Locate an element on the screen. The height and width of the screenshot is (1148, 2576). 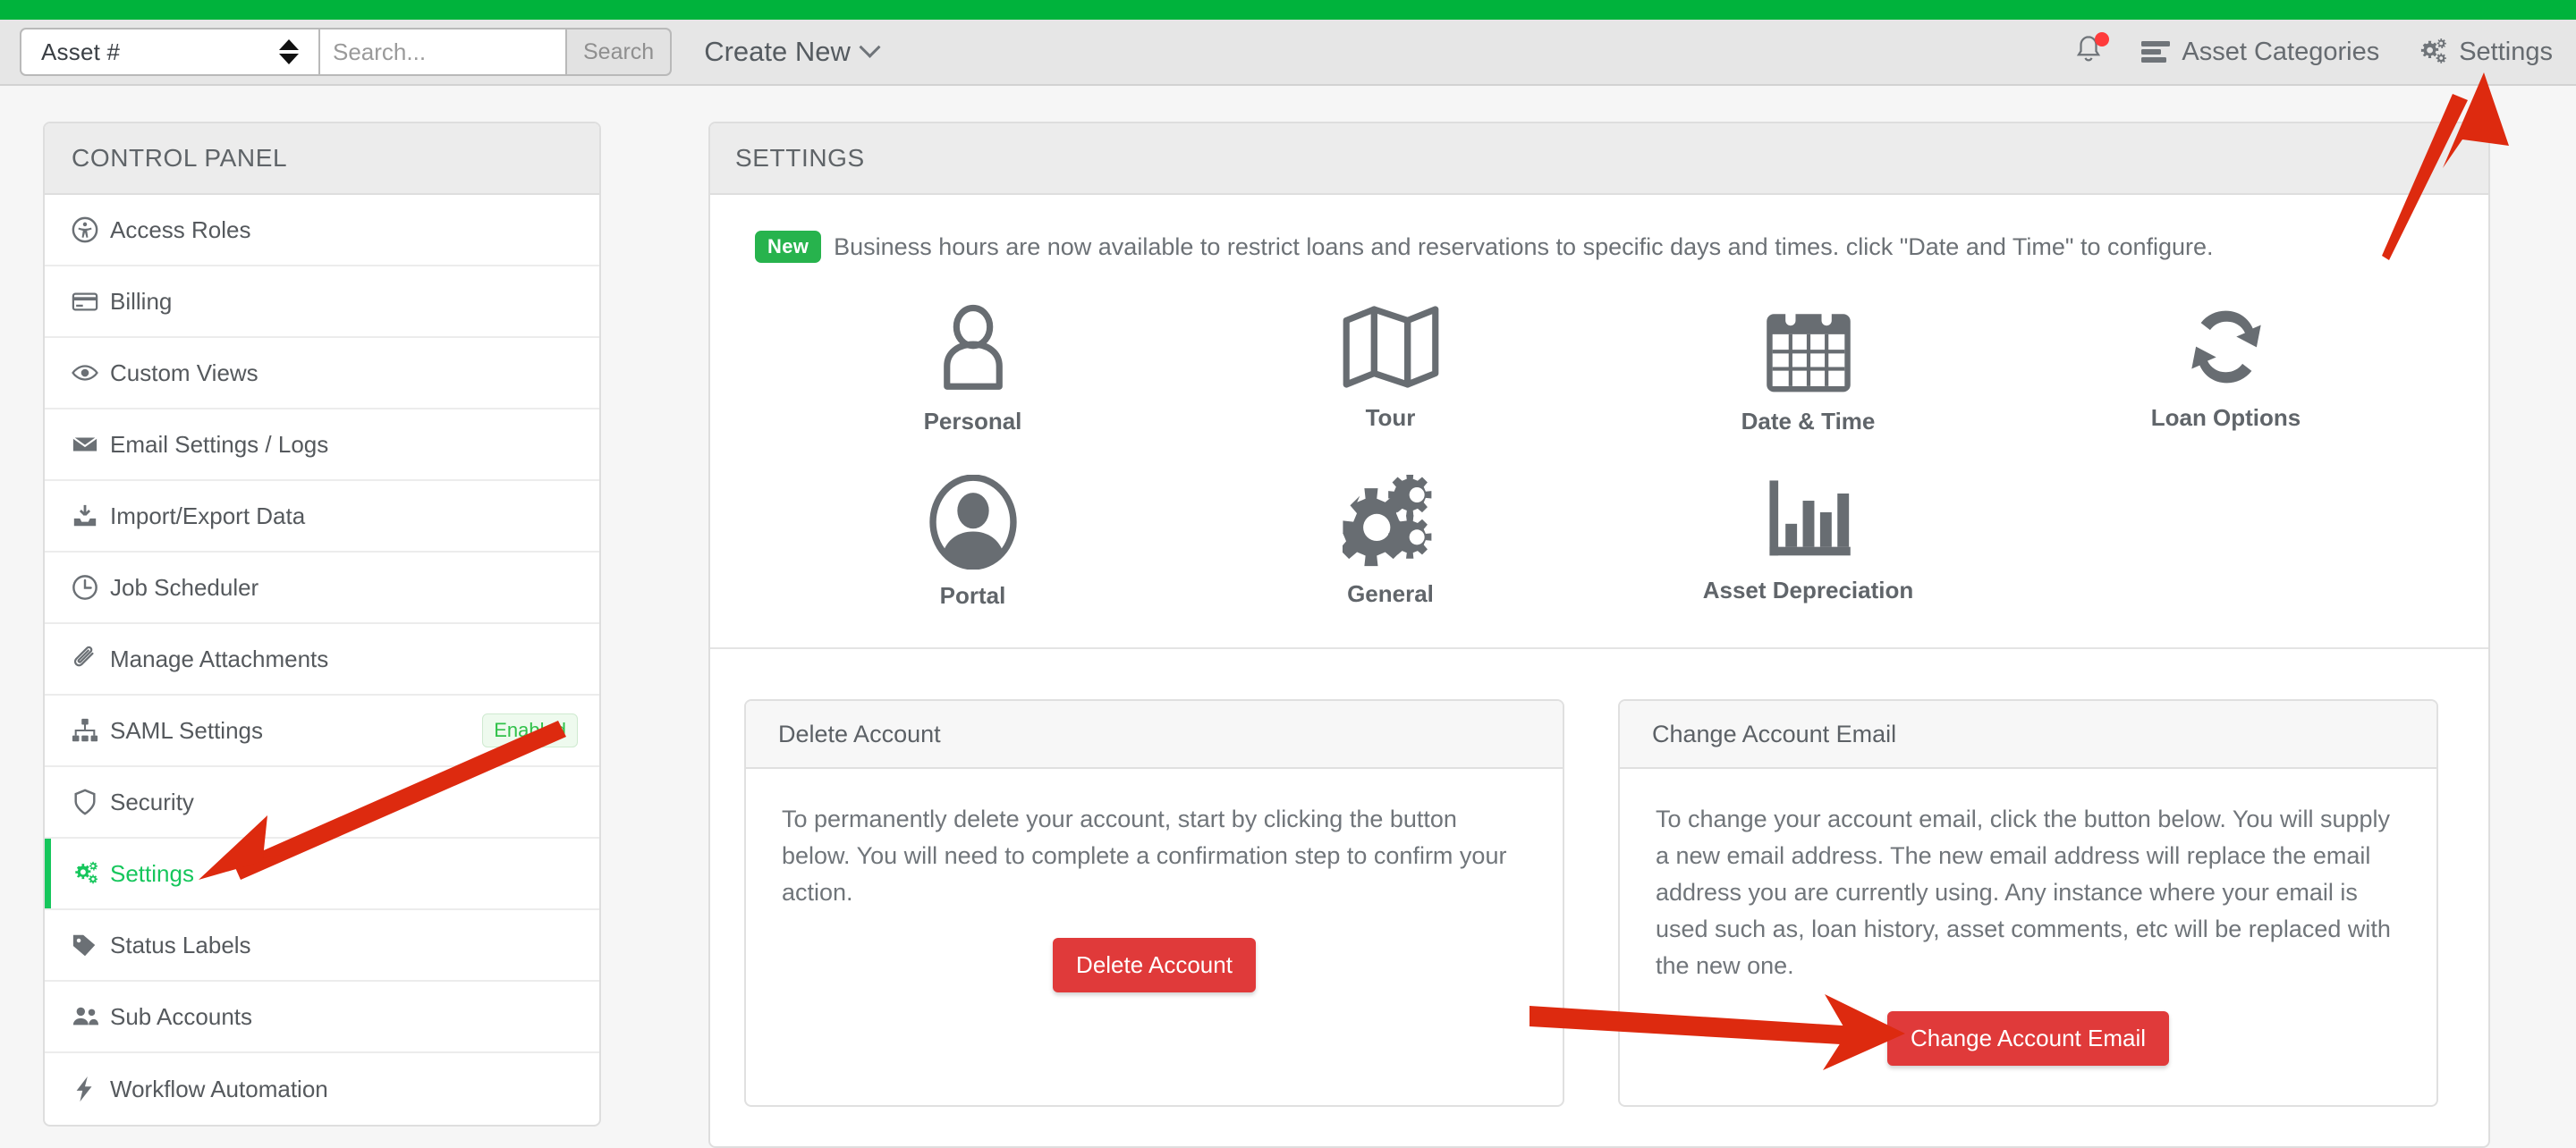
settings-tile-loan-options: Loan Options is located at coordinates (2226, 361).